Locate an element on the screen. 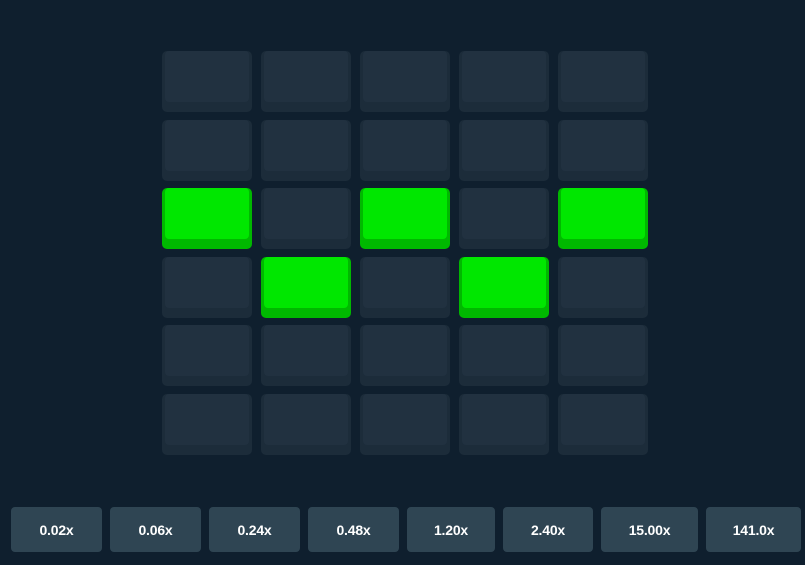 The image size is (805, 565). tile-r1-c0 is located at coordinates (207, 150).